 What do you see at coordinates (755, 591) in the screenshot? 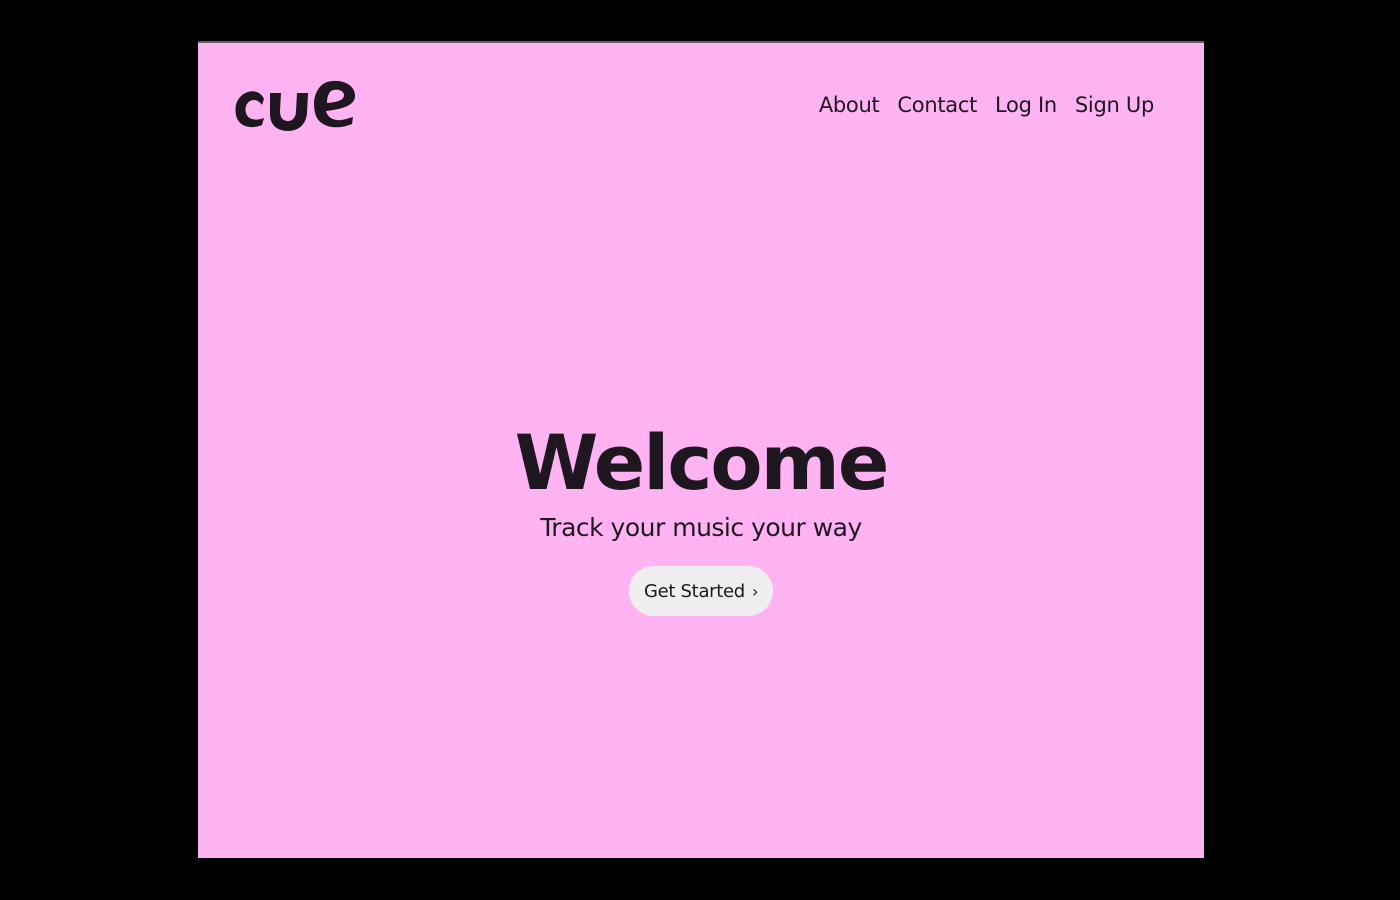
I see `chevron-right-icon: ›` at bounding box center [755, 591].